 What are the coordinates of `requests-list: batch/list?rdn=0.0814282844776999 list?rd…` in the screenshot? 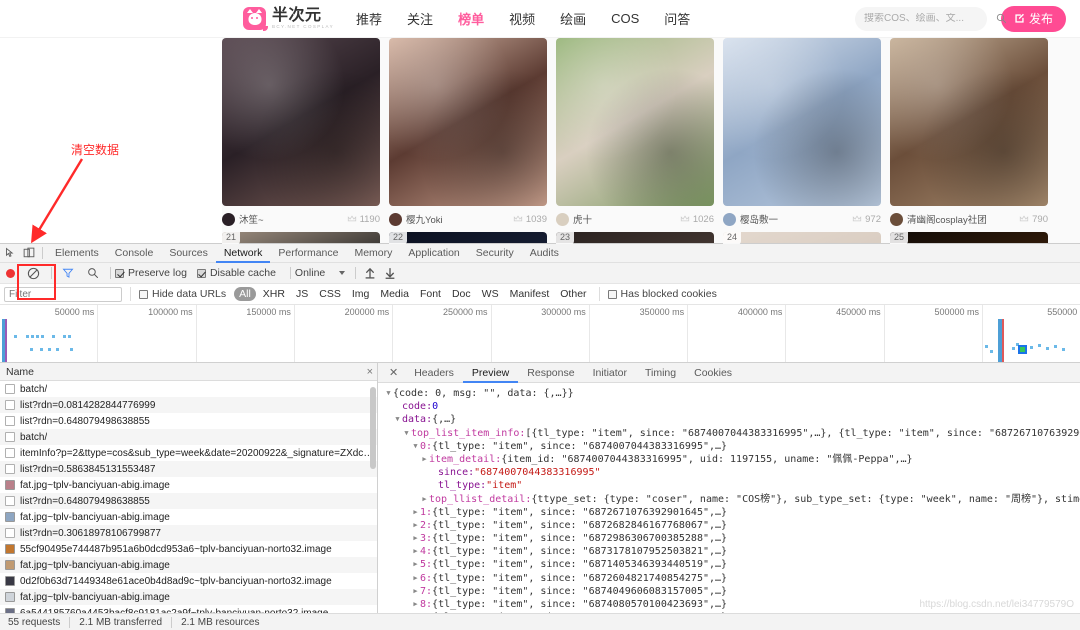 It's located at (188, 497).